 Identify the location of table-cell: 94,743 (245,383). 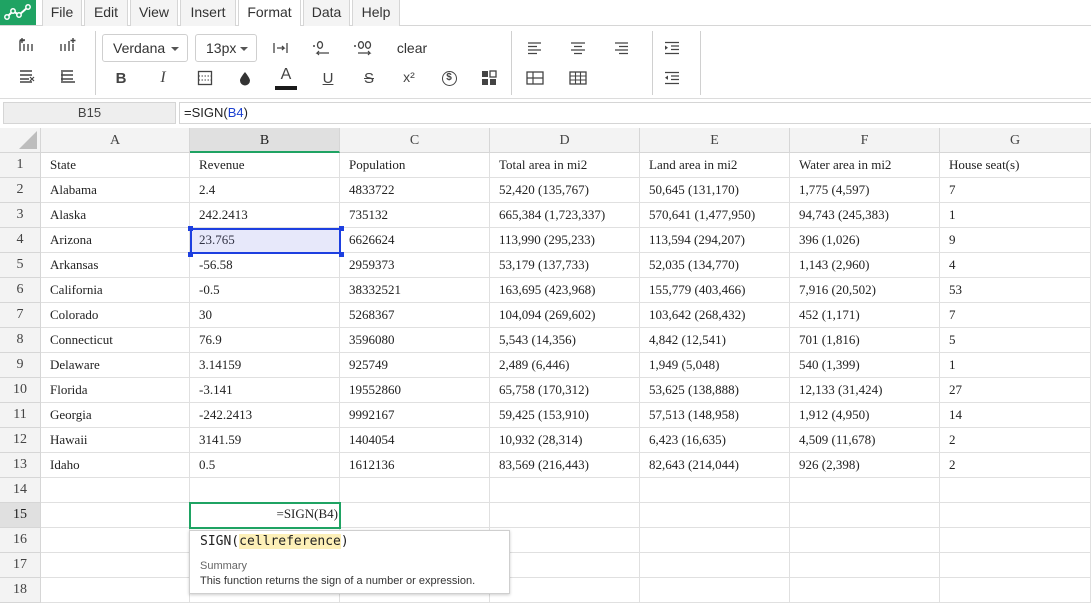
(865, 215).